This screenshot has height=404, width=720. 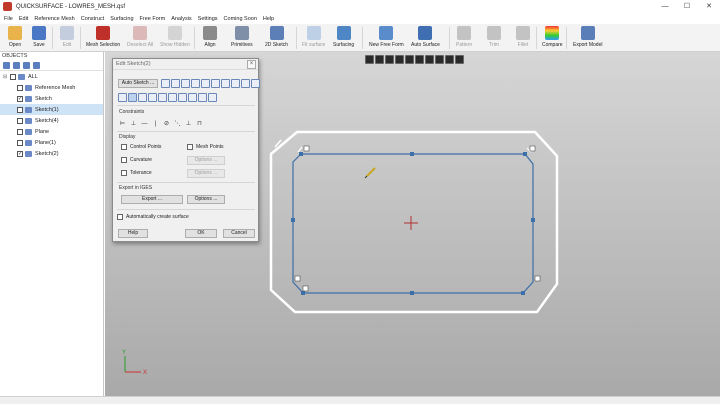 I want to click on save-button: Save, so click(x=39, y=37).